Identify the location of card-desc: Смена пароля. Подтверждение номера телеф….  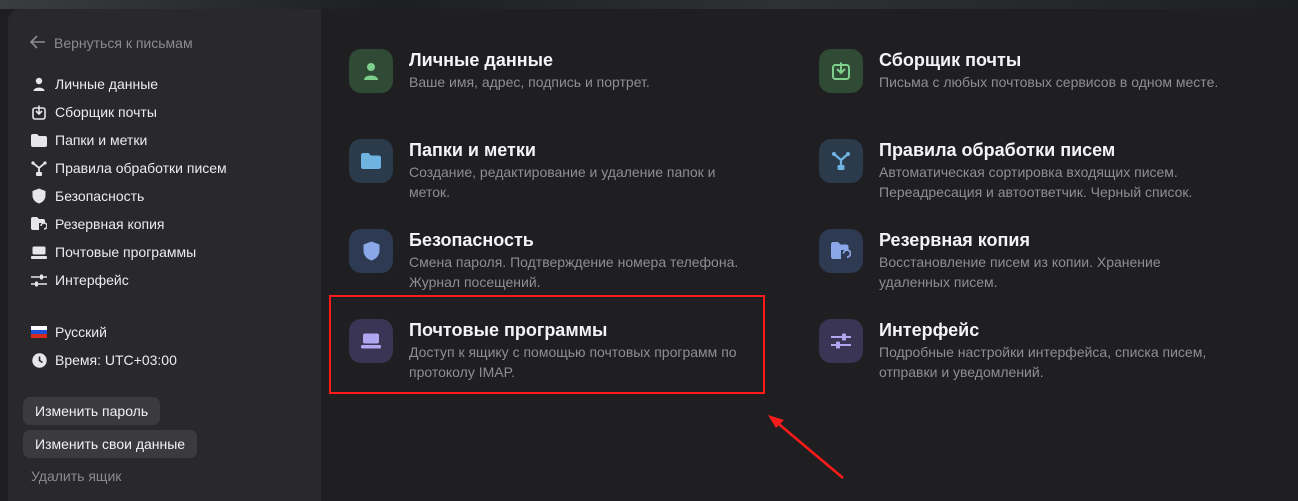
(574, 262).